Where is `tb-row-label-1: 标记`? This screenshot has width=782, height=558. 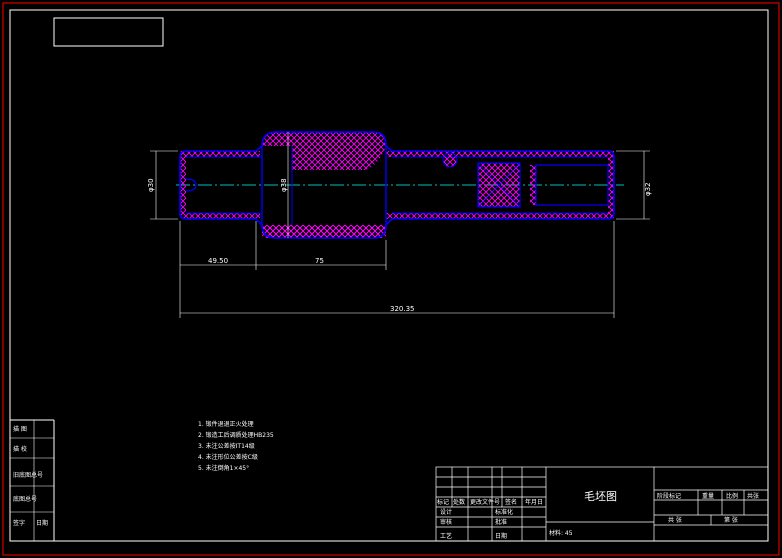
tb-row-label-1: 标记 is located at coordinates (443, 502).